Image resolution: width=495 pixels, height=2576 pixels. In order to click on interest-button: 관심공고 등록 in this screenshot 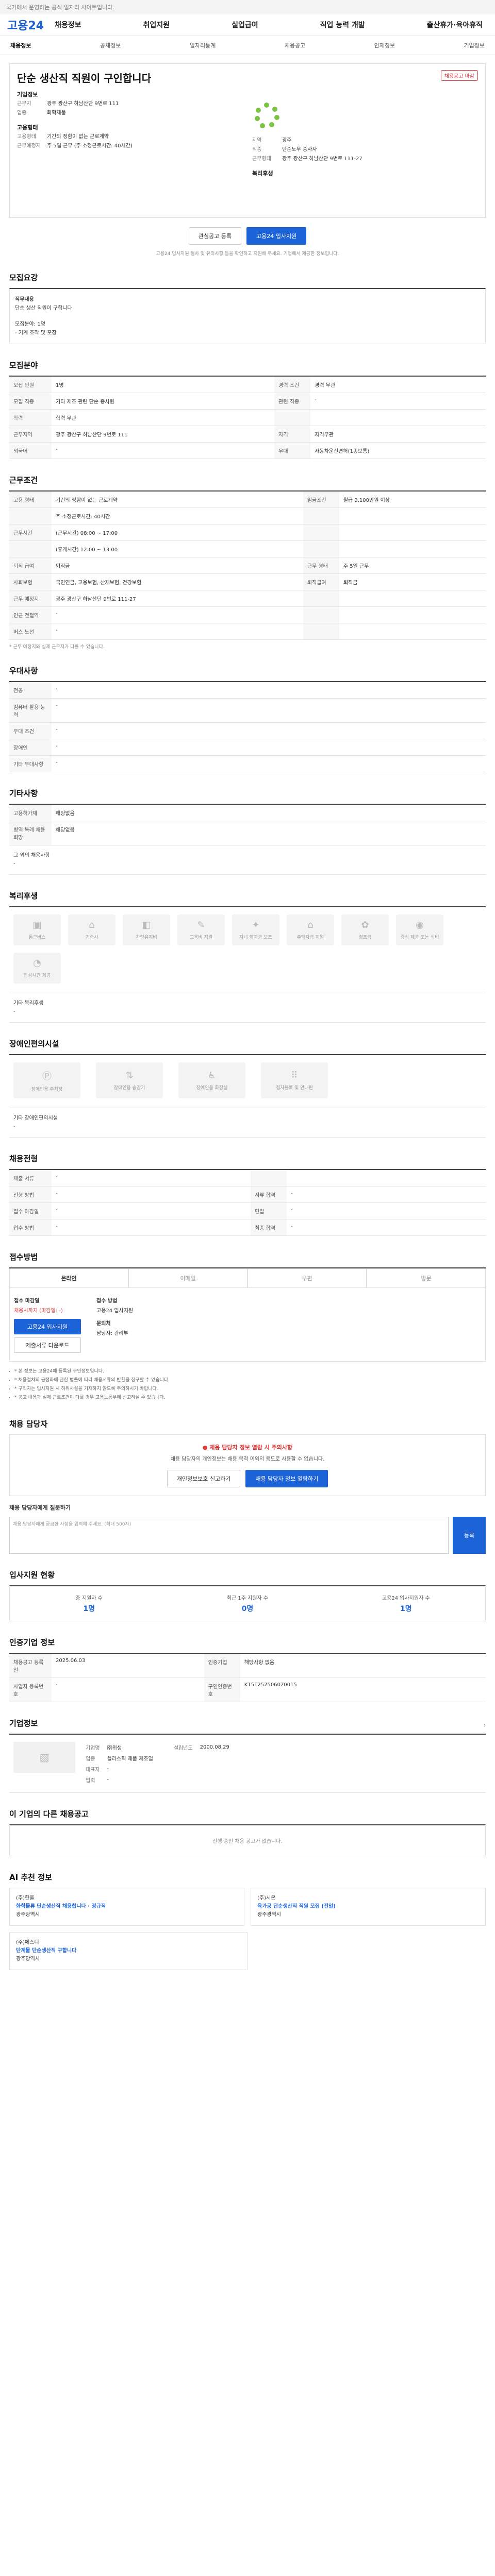, I will do `click(214, 236)`.